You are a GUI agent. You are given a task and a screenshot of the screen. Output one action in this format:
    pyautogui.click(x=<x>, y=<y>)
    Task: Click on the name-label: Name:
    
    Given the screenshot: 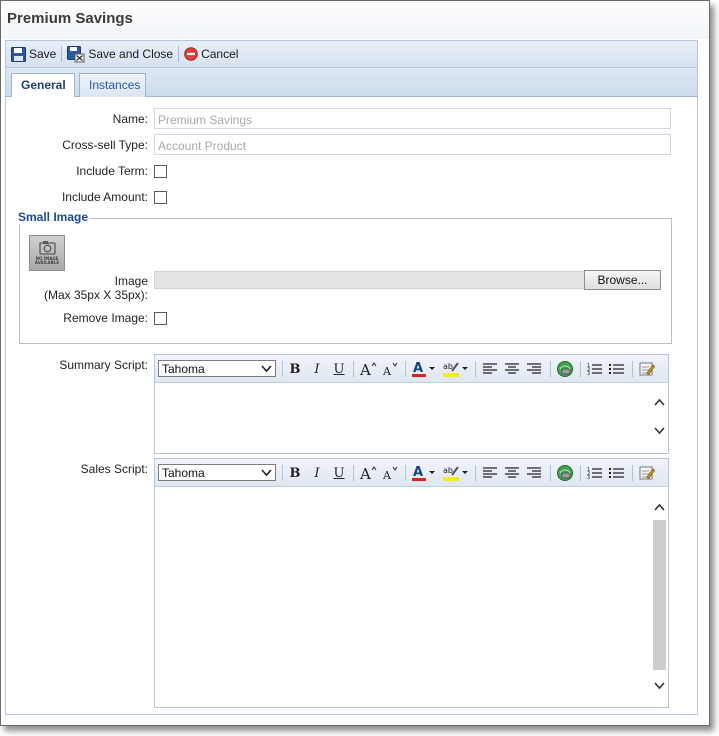 What is the action you would take?
    pyautogui.click(x=130, y=119)
    